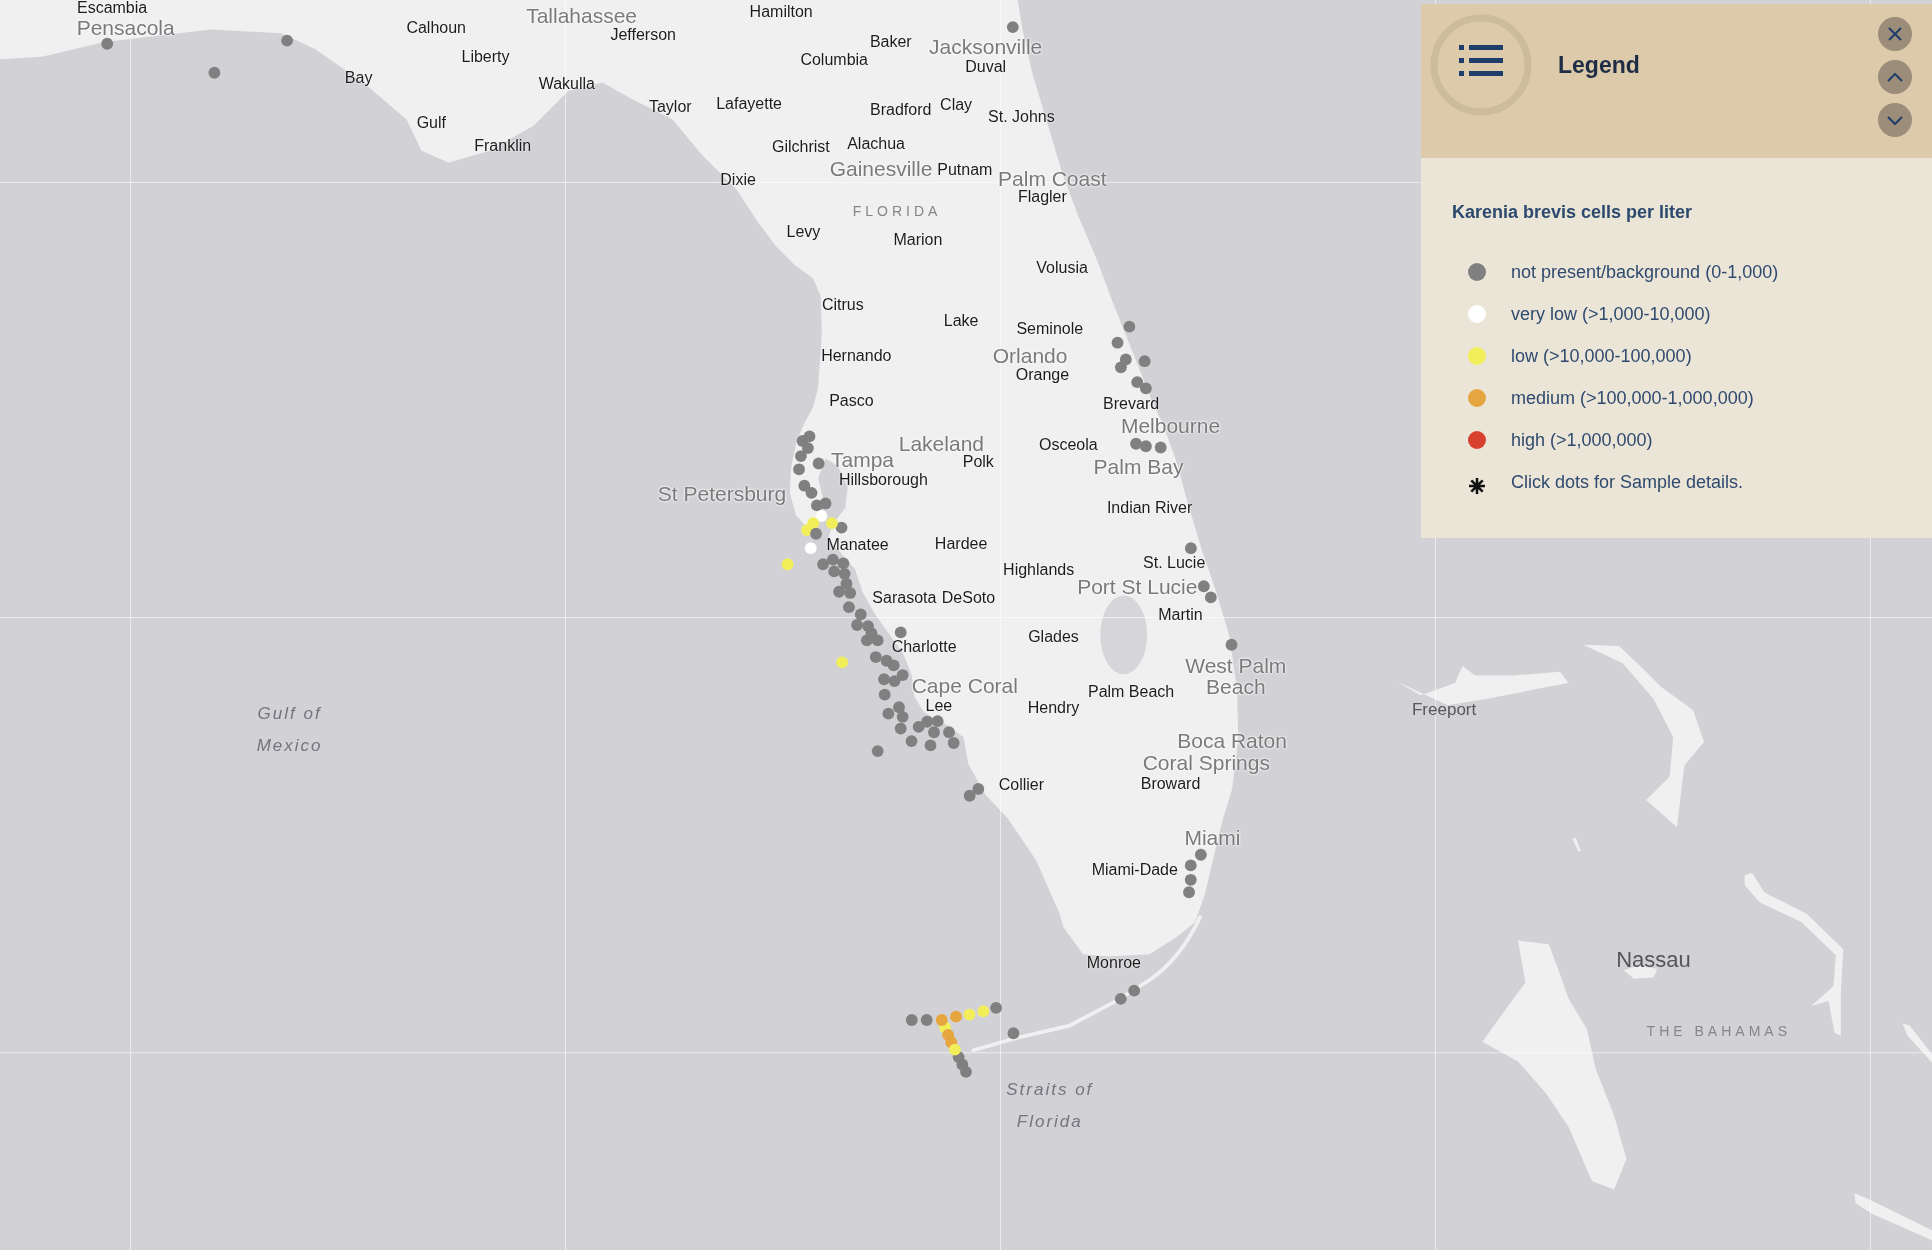 Image resolution: width=1932 pixels, height=1250 pixels. I want to click on county-label: Bay, so click(358, 78).